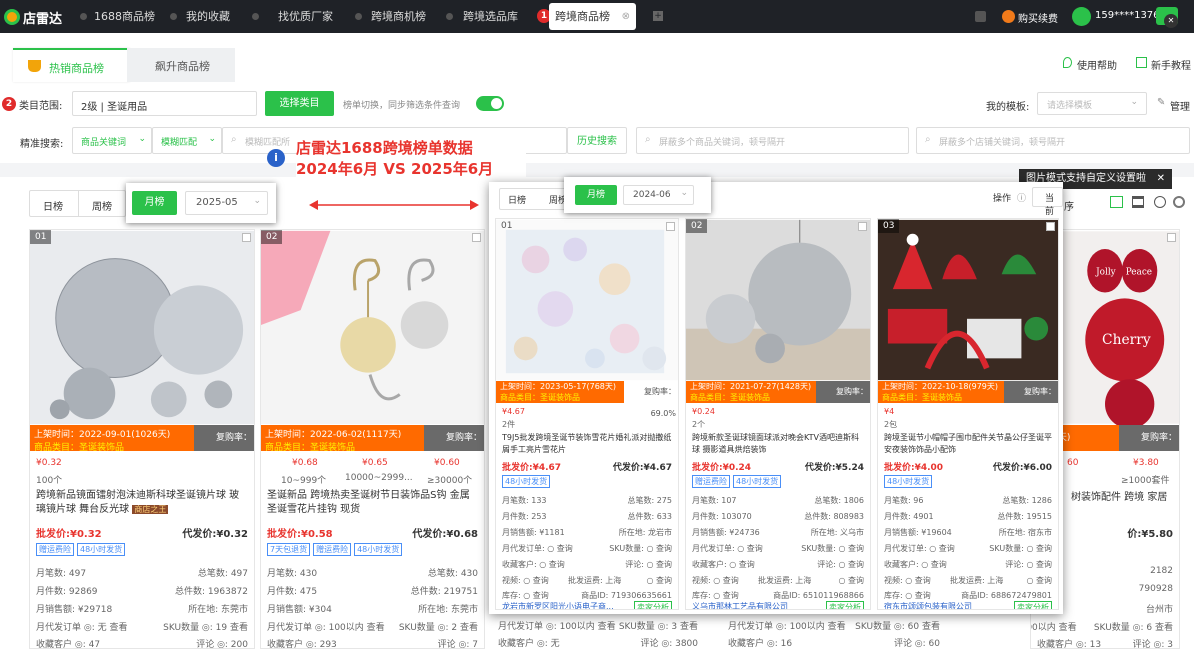 The height and width of the screenshot is (649, 1194). Describe the element at coordinates (1133, 626) in the screenshot. I see `stat-right: SKU数量 ◎: 6 查看` at that location.